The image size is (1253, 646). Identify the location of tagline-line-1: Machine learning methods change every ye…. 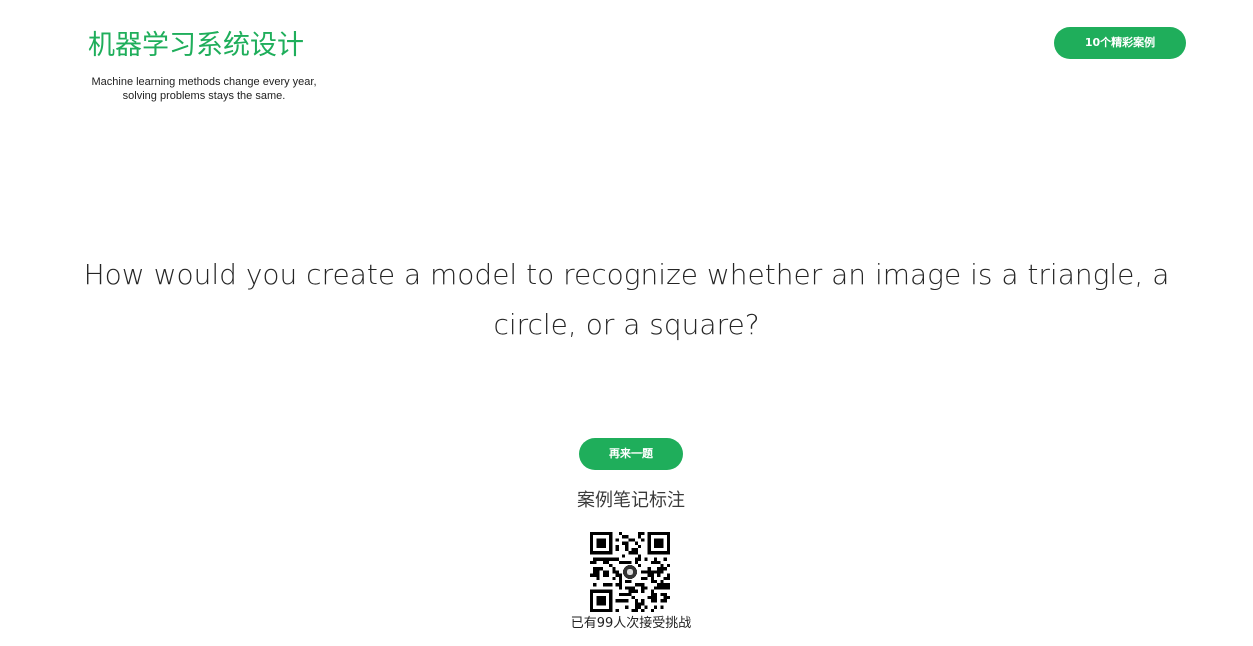
(204, 82).